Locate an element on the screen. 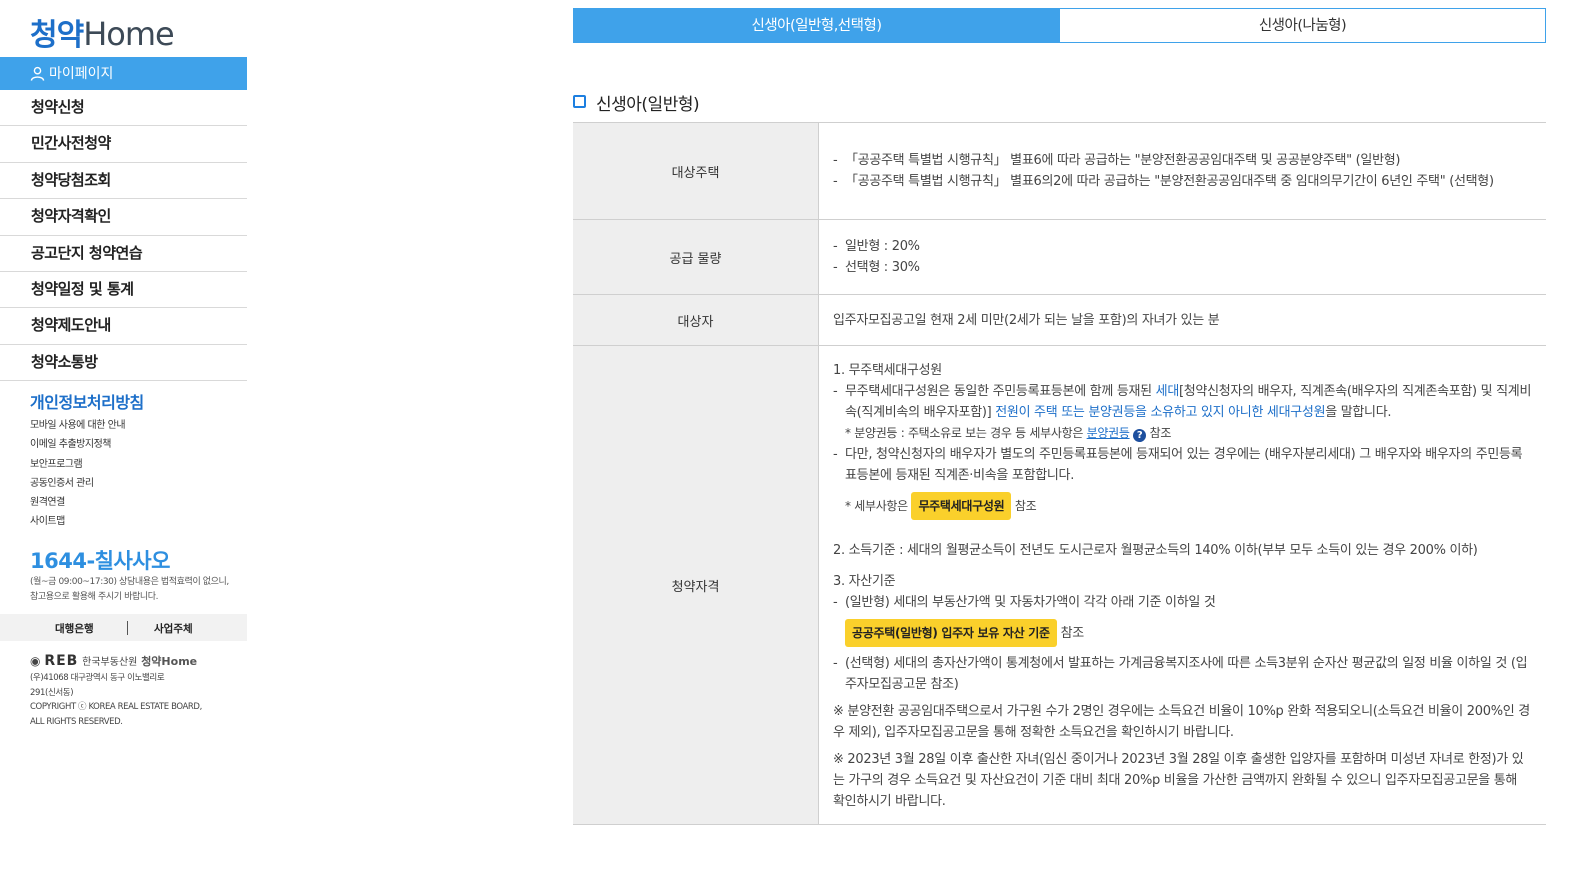 This screenshot has height=891, width=1595. qual-s1-title: 1. 무주택세대구성원 is located at coordinates (887, 370).